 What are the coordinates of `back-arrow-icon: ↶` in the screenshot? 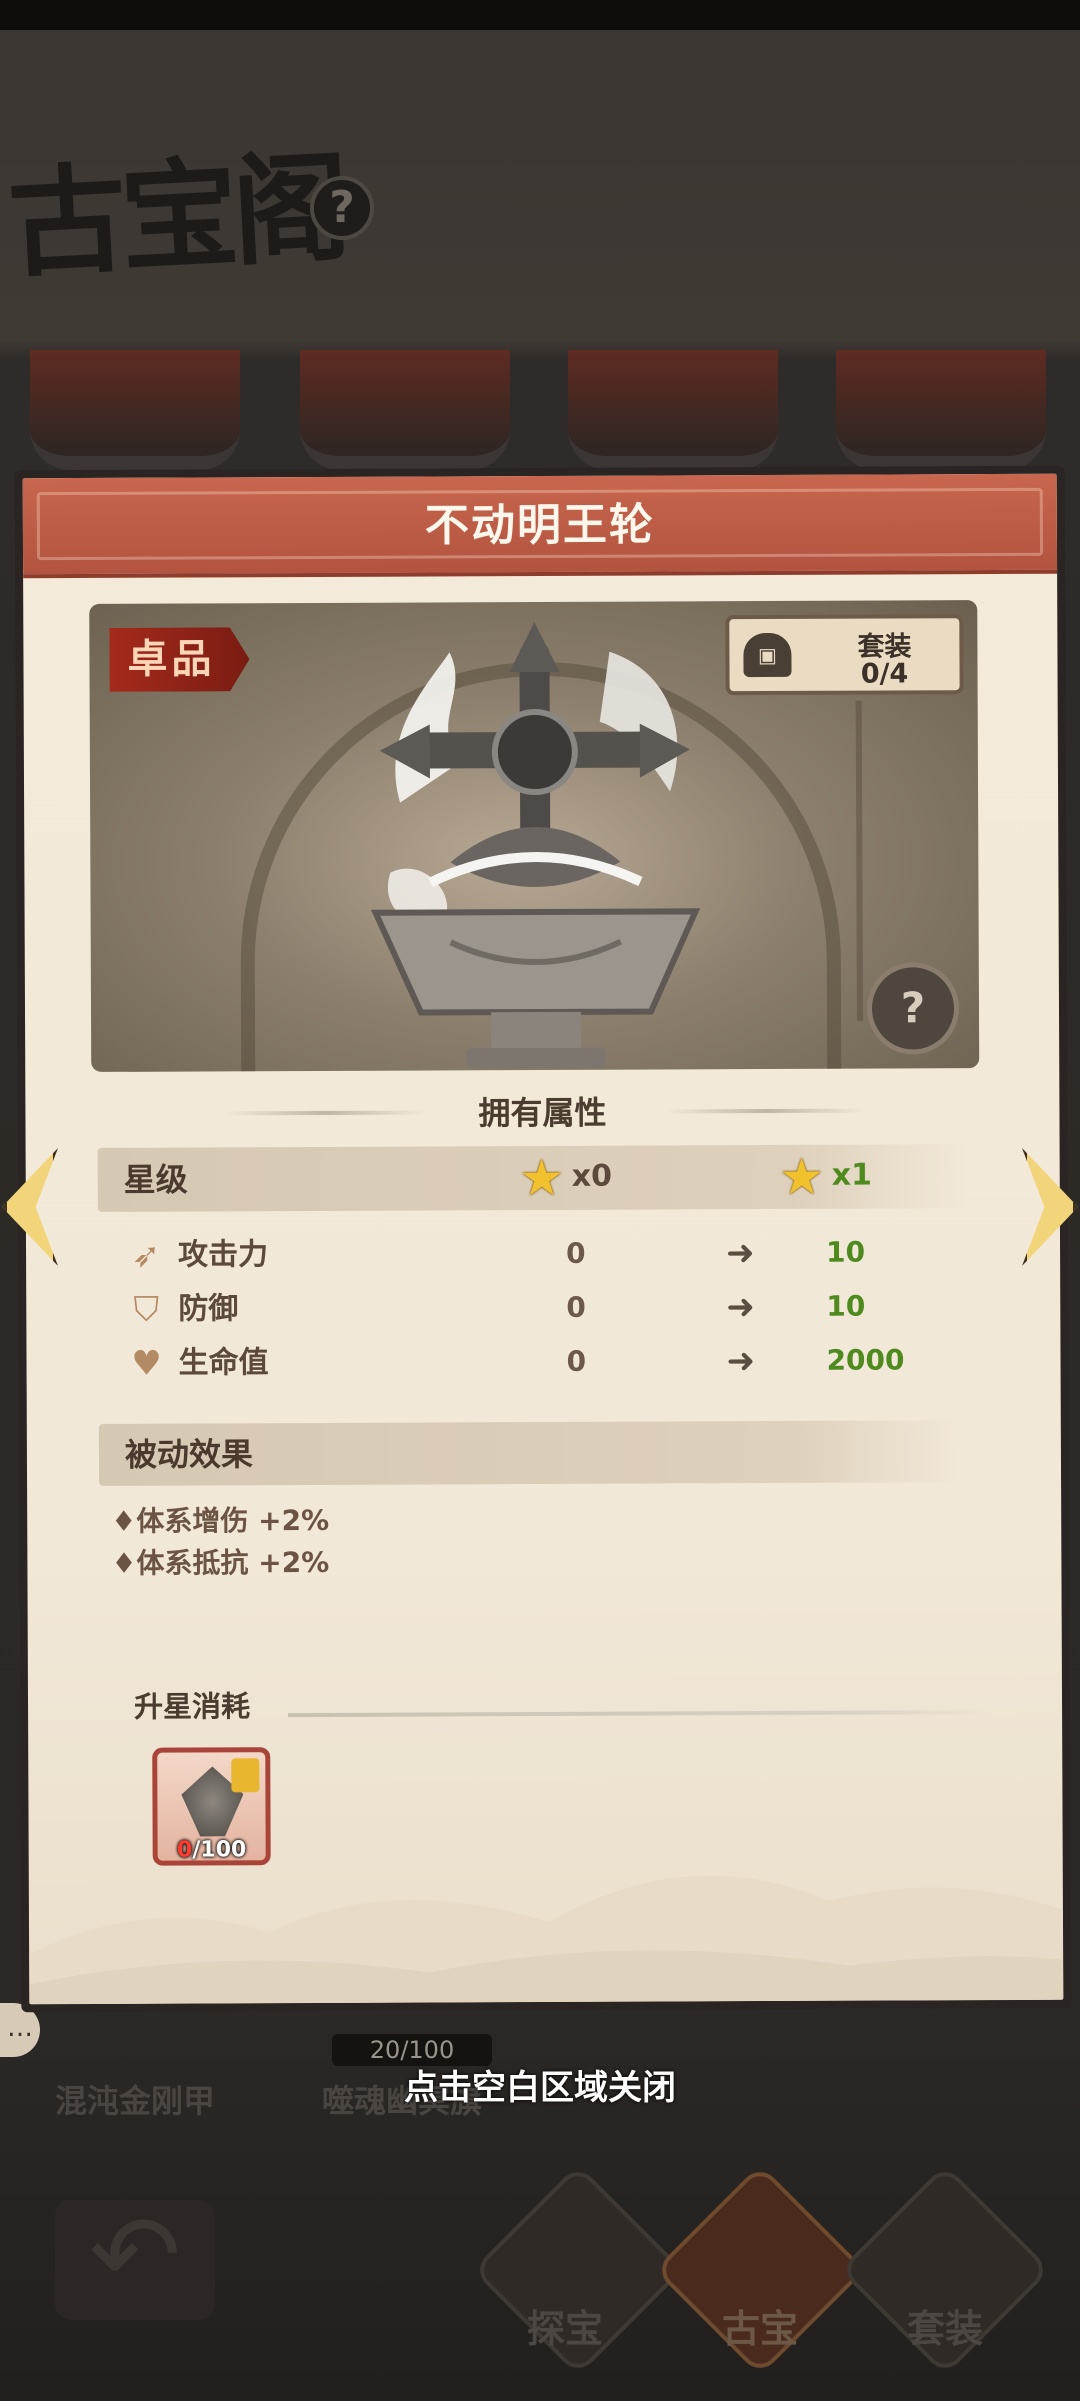 It's located at (135, 2260).